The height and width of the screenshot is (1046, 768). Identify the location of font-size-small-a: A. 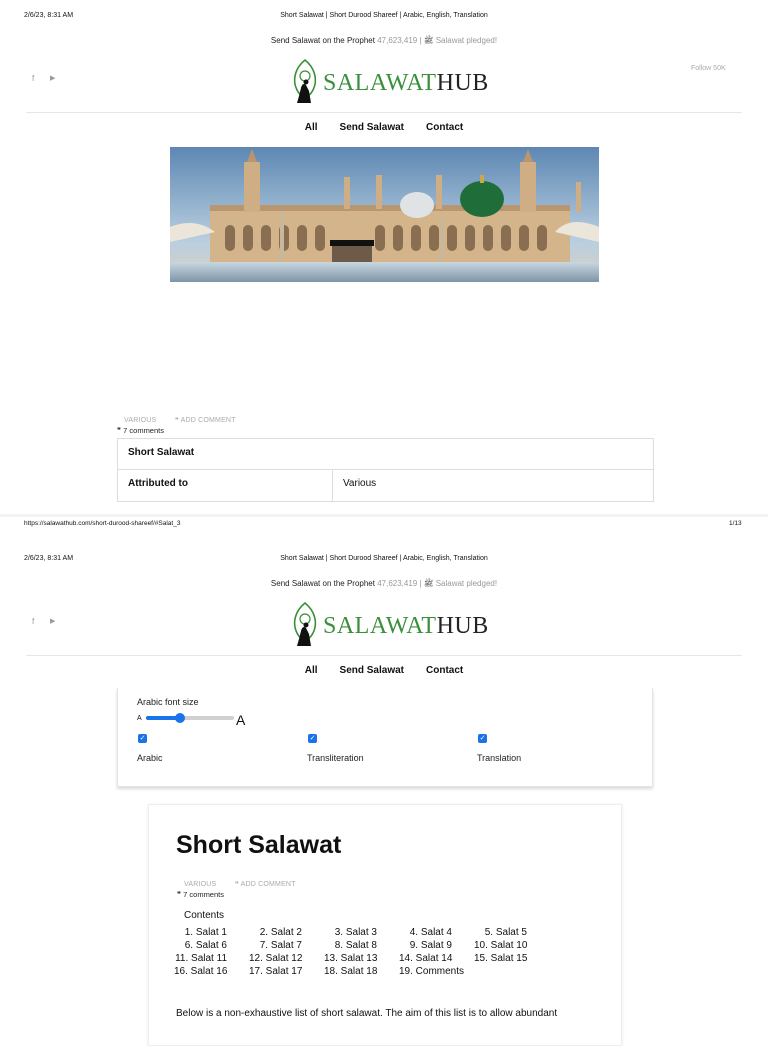
(139, 718).